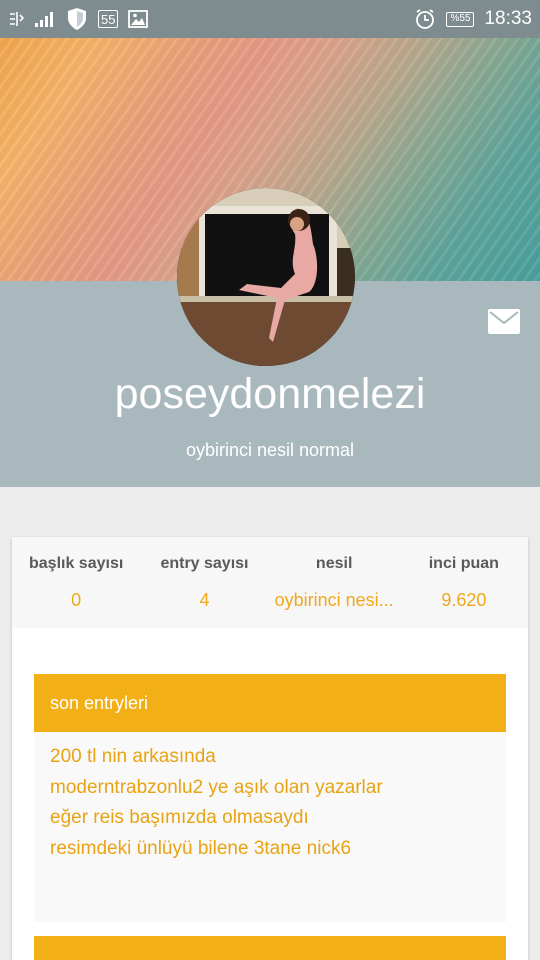 This screenshot has width=540, height=960. I want to click on entry-link: 200 tl nin arkasında, so click(270, 757).